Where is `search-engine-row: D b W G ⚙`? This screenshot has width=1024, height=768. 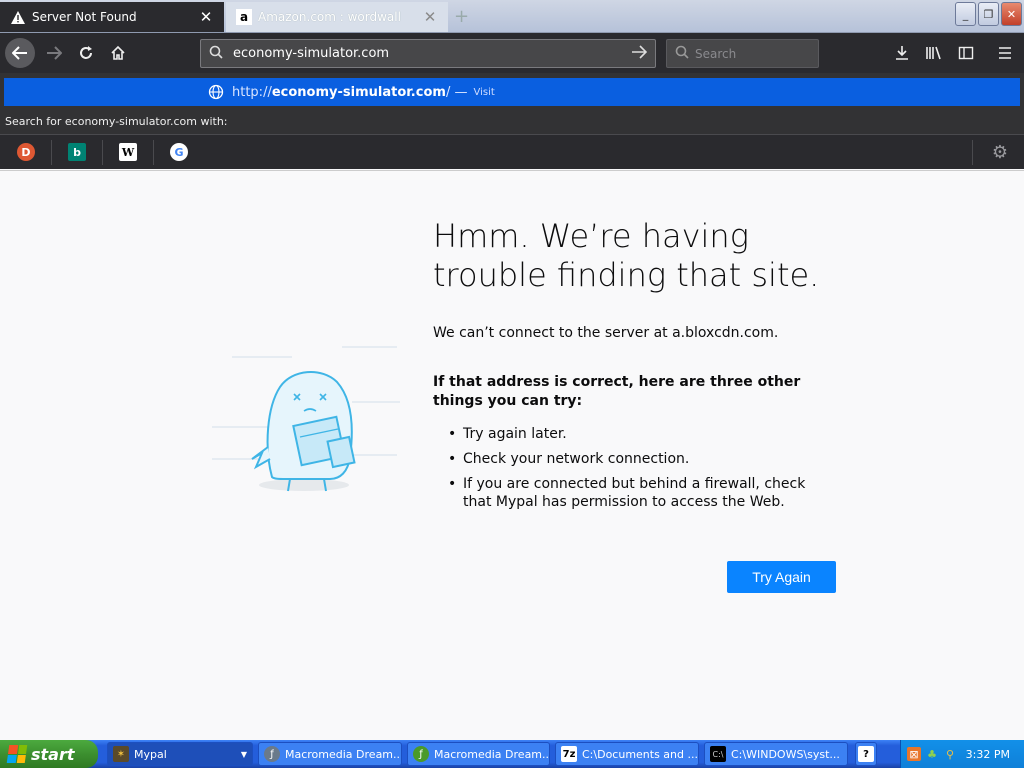
search-engine-row: D b W G ⚙ is located at coordinates (512, 151).